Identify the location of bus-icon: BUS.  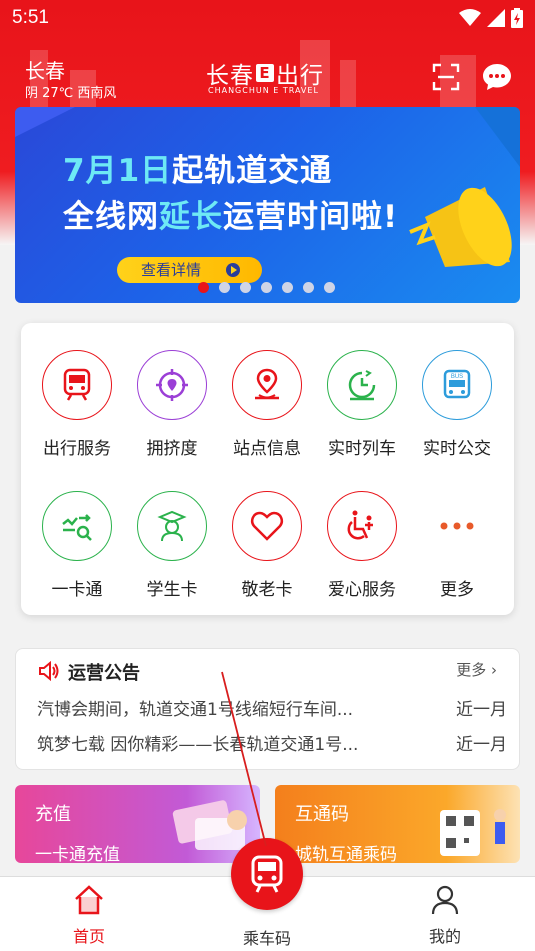
(457, 384).